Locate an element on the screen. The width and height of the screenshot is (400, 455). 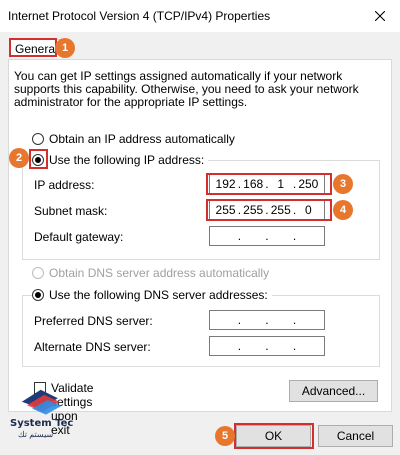
radio-use-following-ip: Use the following IP address: is located at coordinates (120, 160).